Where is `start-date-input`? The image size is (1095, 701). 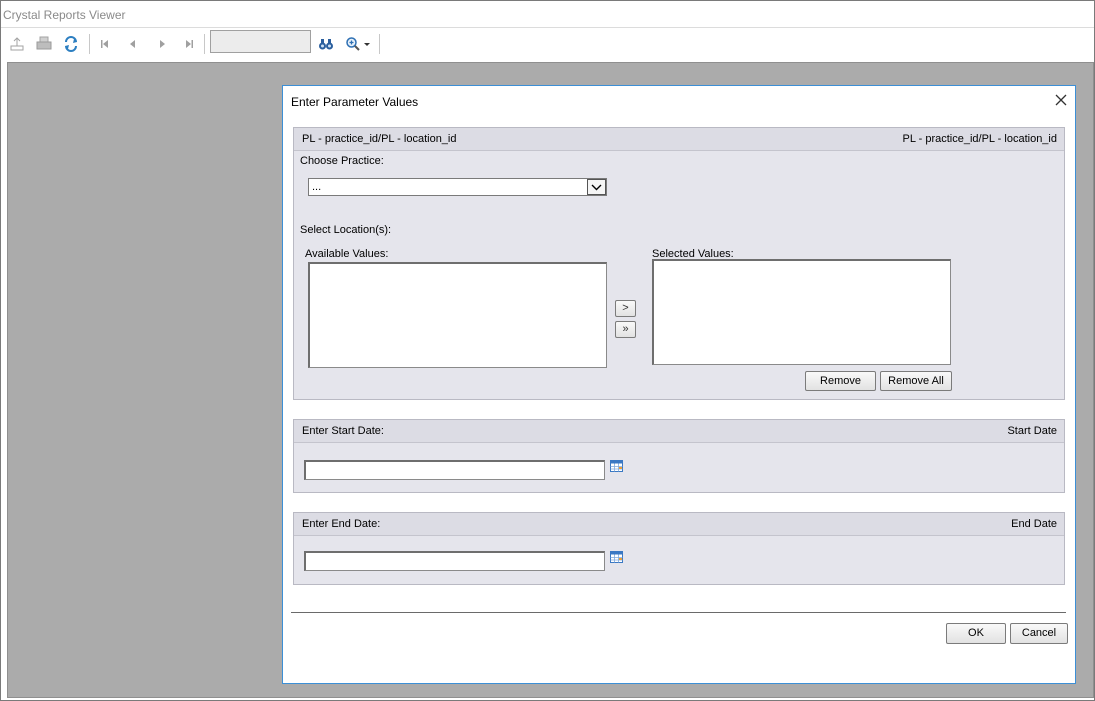 start-date-input is located at coordinates (454, 470).